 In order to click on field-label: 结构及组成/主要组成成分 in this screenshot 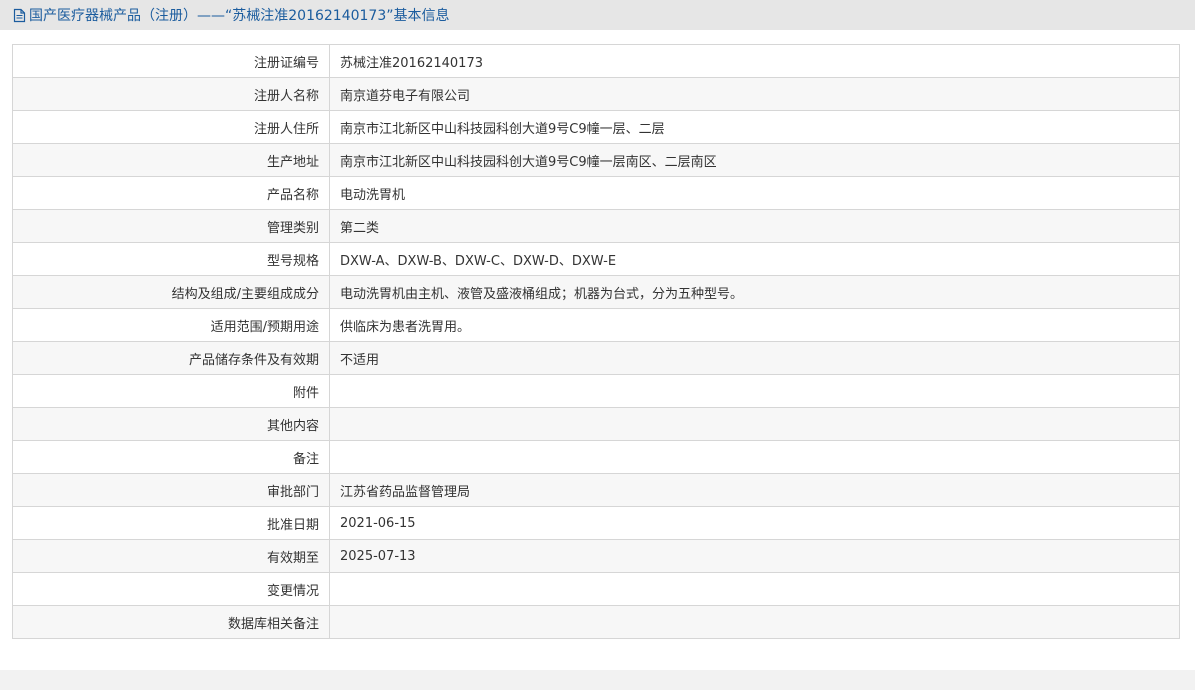, I will do `click(171, 292)`.